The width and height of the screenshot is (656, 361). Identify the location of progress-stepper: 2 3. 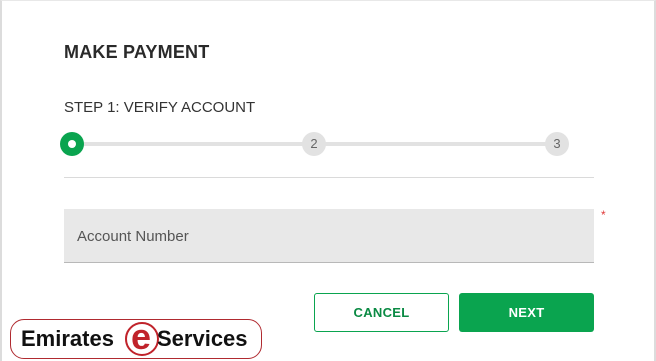
(316, 144).